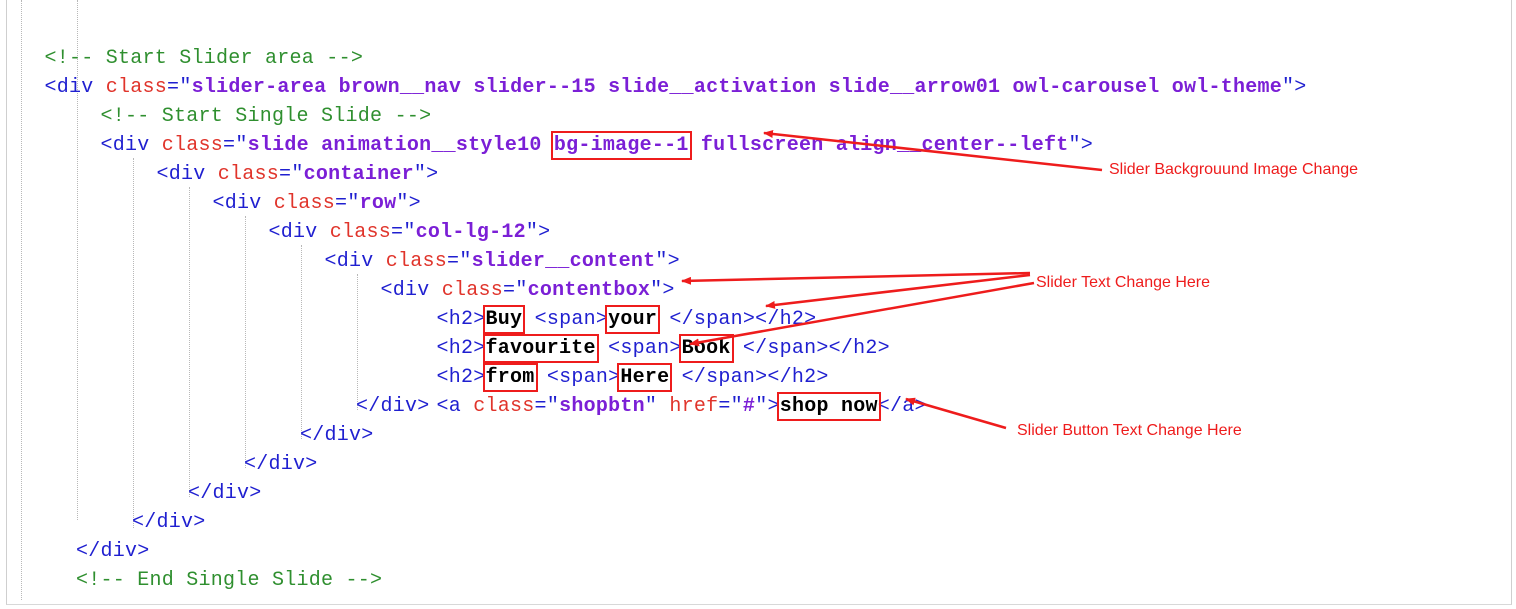  I want to click on annotation-text: Slider Text Change Here, so click(1123, 282).